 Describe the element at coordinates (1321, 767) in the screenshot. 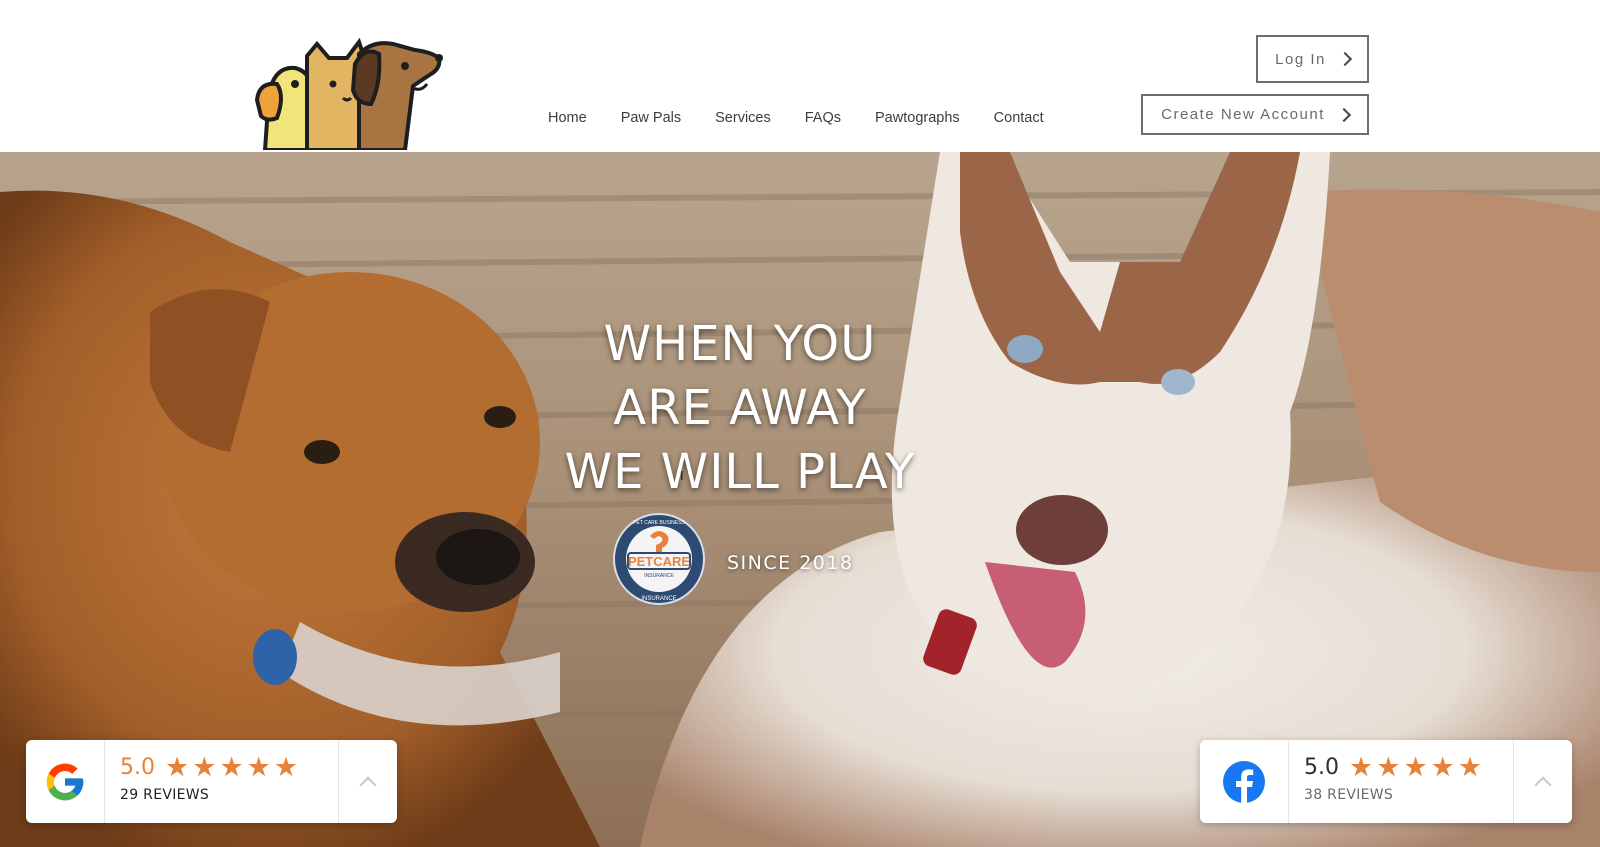

I see `facebook-score: 5.0` at that location.